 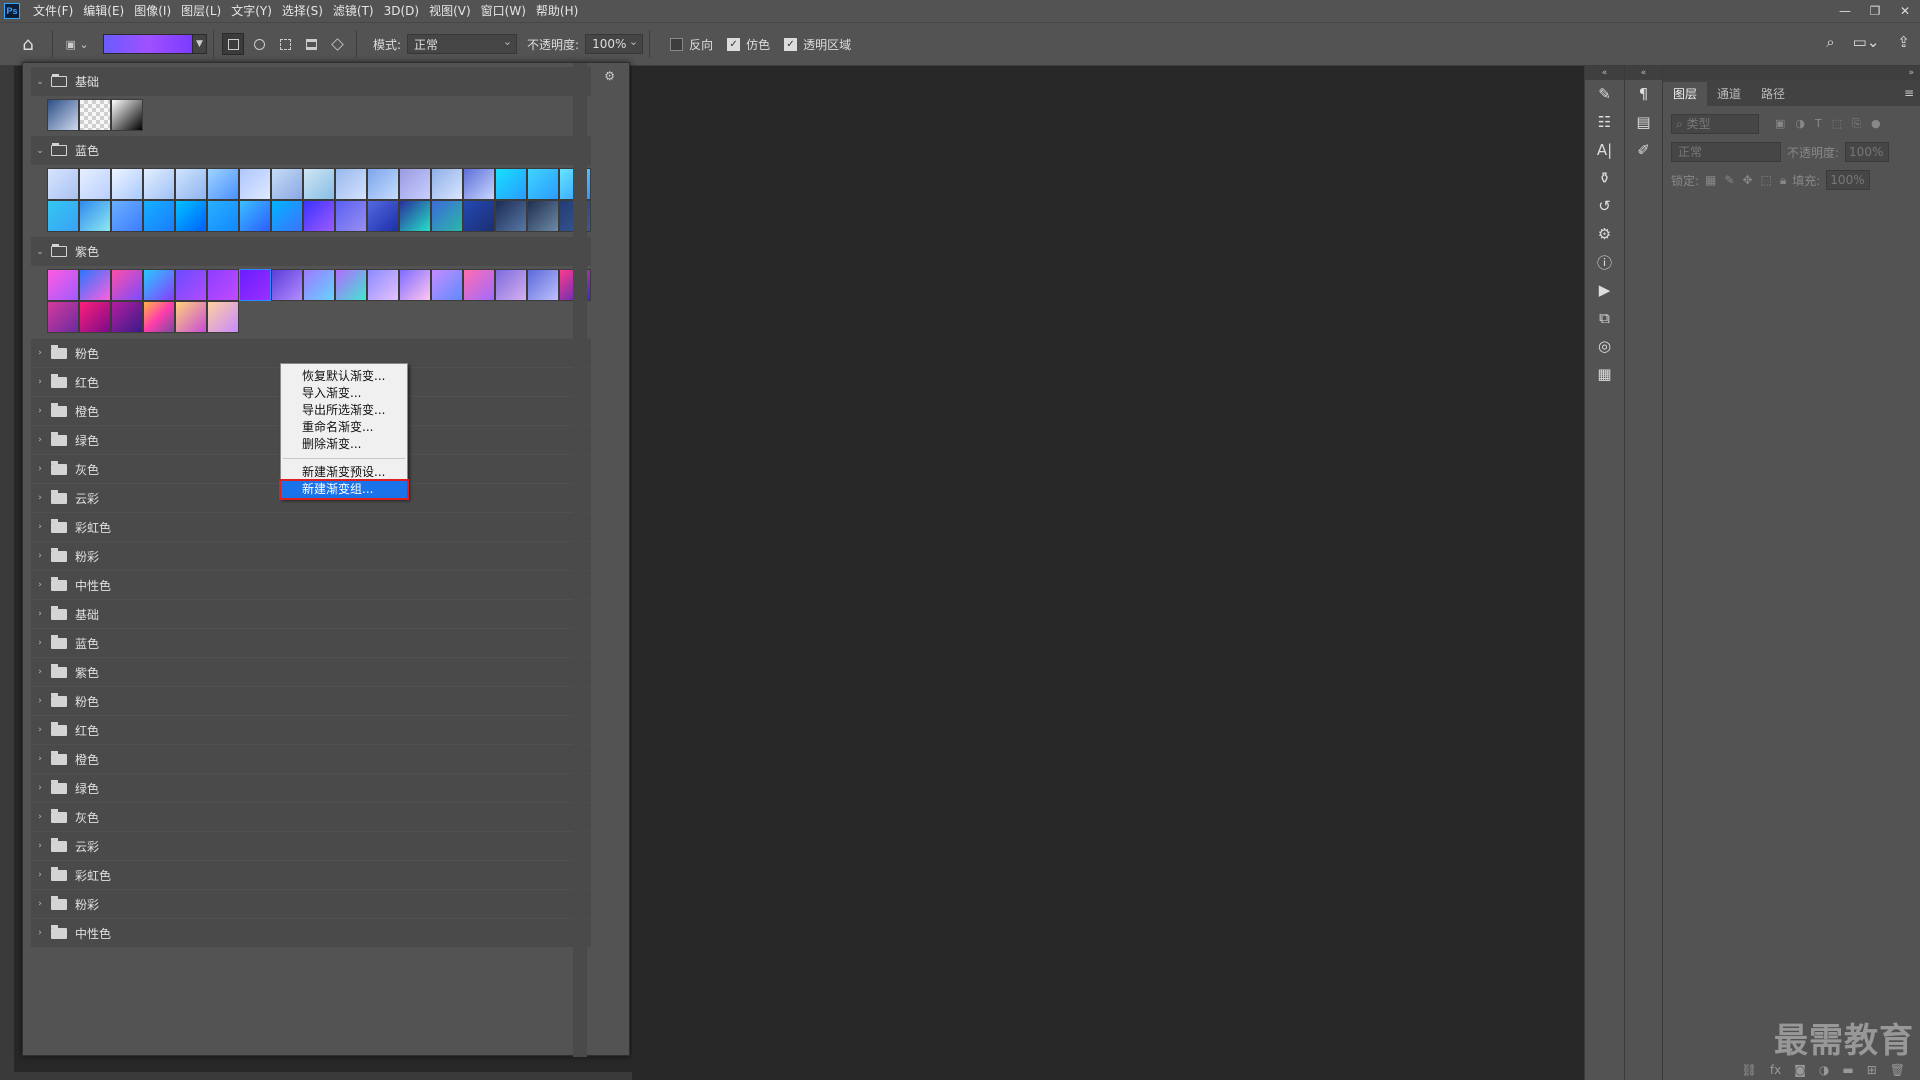 I want to click on type-filter-icon: T, so click(x=1818, y=124).